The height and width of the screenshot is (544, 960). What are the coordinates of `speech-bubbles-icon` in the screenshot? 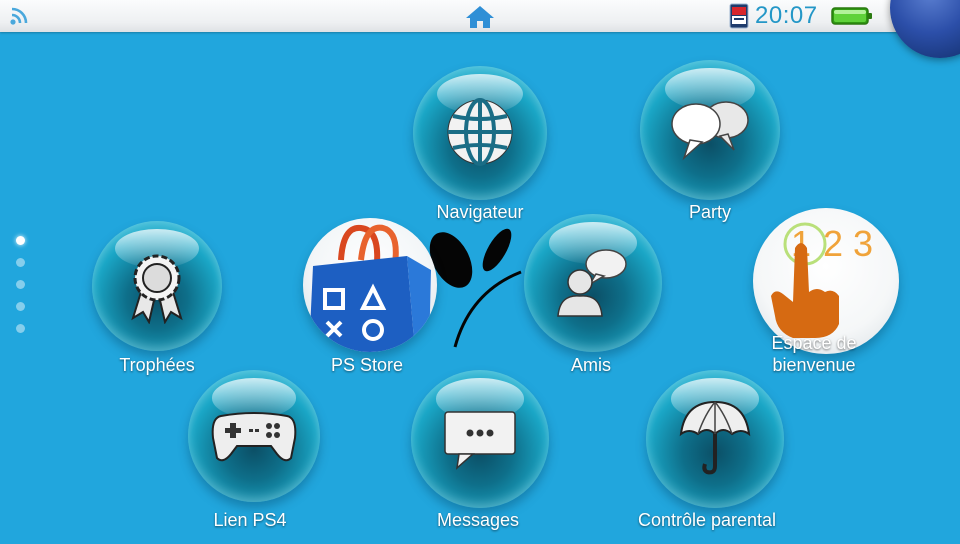 It's located at (710, 131).